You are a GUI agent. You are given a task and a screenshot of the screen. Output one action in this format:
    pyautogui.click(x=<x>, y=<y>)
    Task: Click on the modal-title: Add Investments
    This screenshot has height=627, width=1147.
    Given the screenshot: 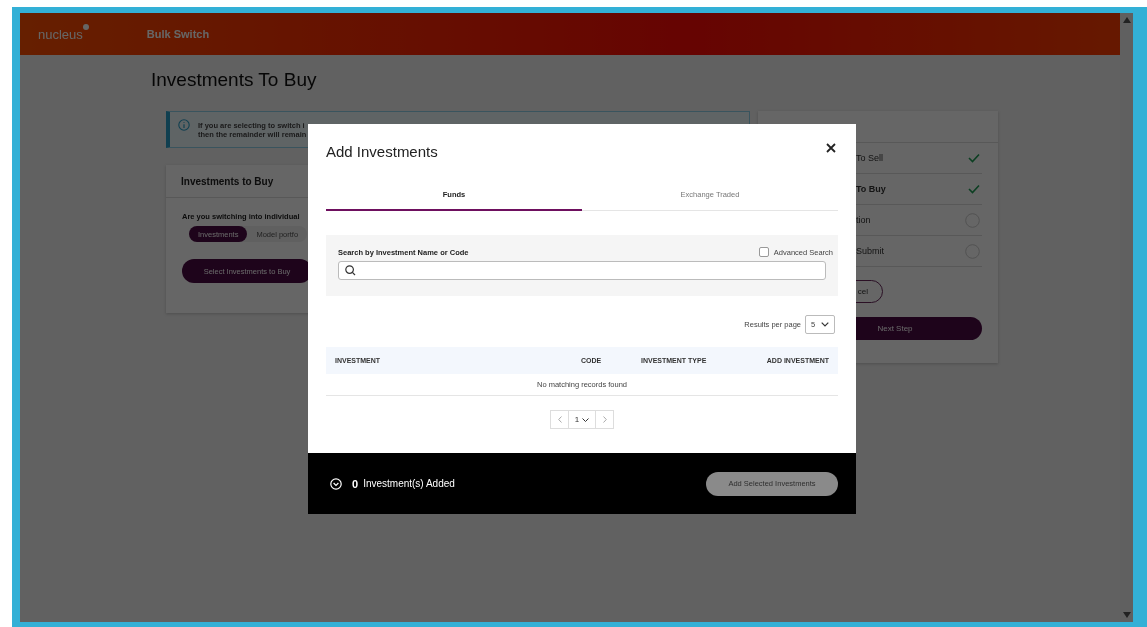 What is the action you would take?
    pyautogui.click(x=382, y=151)
    